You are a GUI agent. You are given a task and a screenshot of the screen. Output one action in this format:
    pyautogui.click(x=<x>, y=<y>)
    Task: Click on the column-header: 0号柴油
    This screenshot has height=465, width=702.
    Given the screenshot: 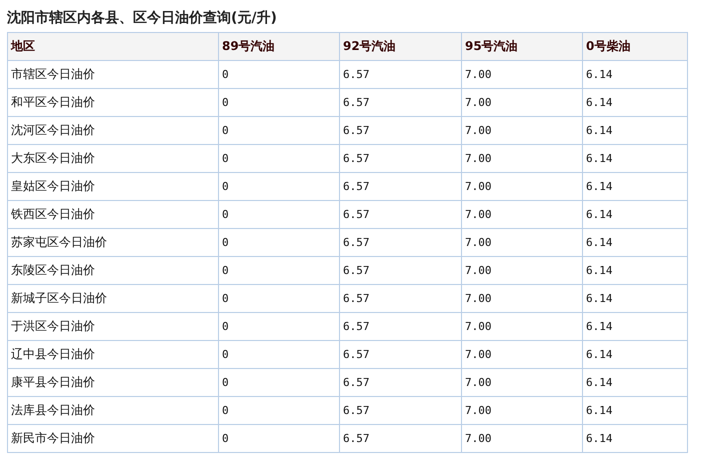 What is the action you would take?
    pyautogui.click(x=635, y=46)
    